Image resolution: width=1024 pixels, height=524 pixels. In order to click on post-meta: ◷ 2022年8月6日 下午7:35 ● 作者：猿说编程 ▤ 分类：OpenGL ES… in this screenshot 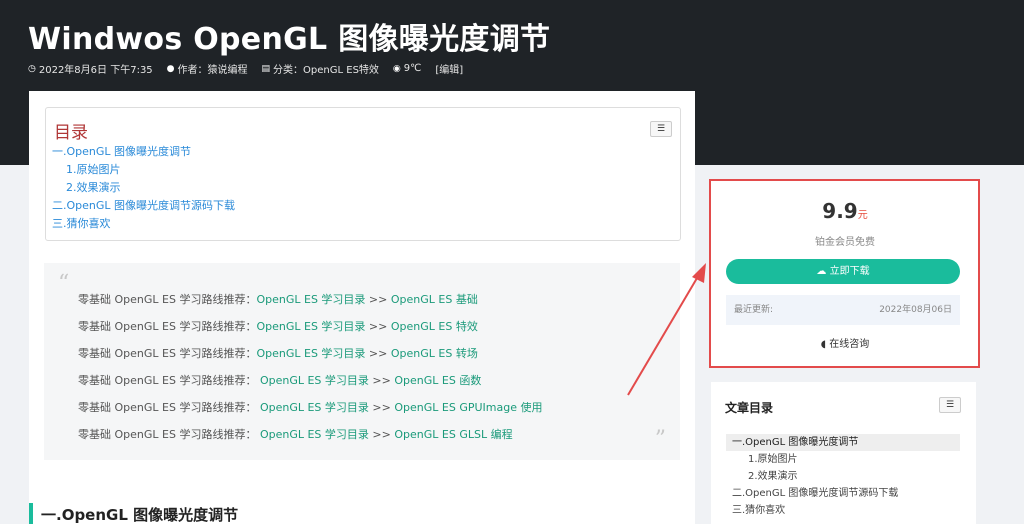, I will do `click(245, 68)`.